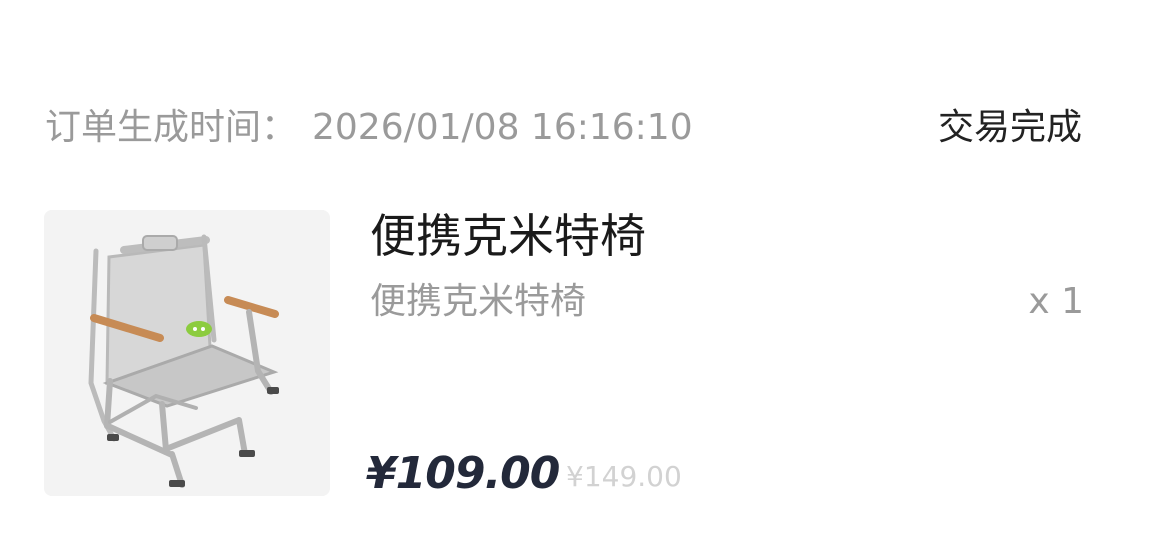 The image size is (1150, 547). I want to click on quantity: x 1, so click(1056, 301).